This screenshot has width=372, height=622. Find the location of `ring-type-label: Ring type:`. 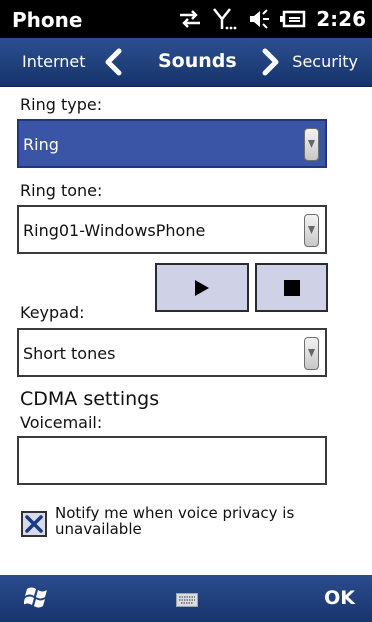

ring-type-label: Ring type: is located at coordinates (61, 104).